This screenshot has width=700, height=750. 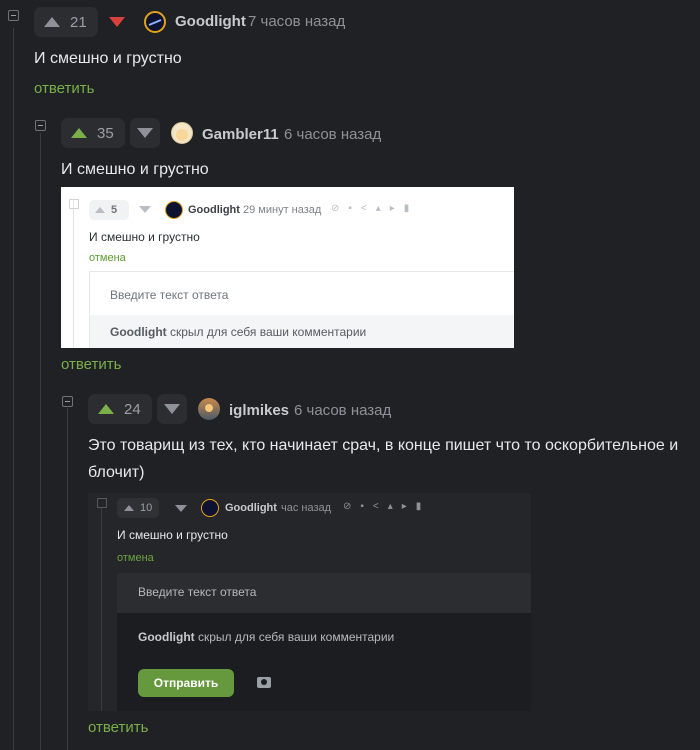 What do you see at coordinates (120, 409) in the screenshot?
I see `vote-up-button: 24` at bounding box center [120, 409].